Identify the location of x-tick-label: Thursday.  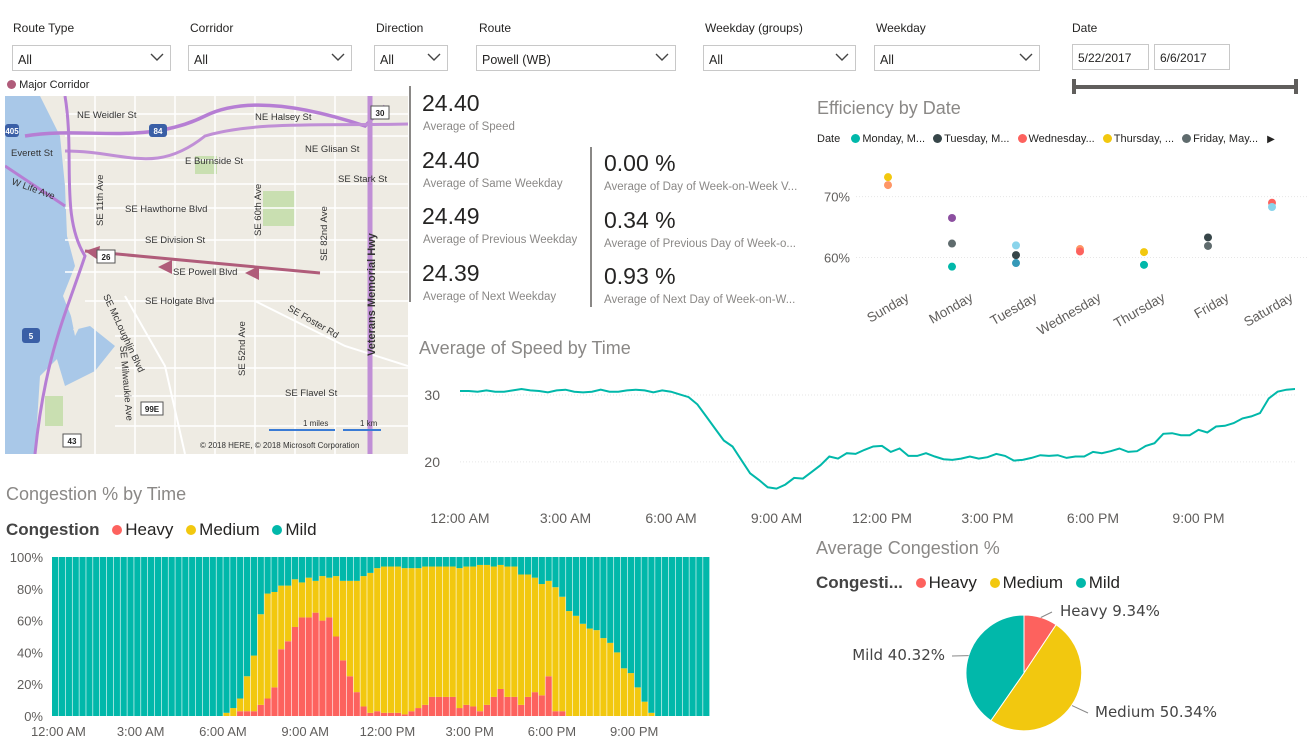
(1139, 309).